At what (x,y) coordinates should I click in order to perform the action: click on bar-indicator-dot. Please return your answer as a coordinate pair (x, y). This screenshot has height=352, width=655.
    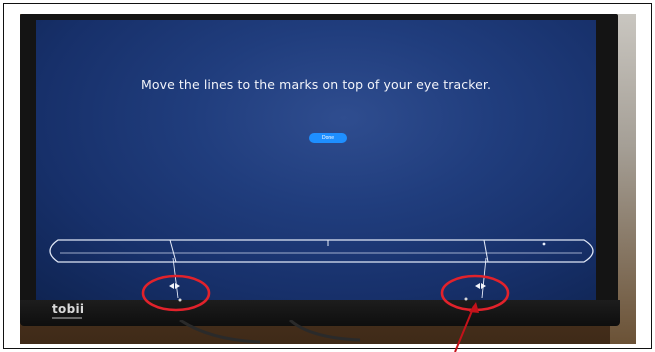
    Looking at the image, I should click on (544, 244).